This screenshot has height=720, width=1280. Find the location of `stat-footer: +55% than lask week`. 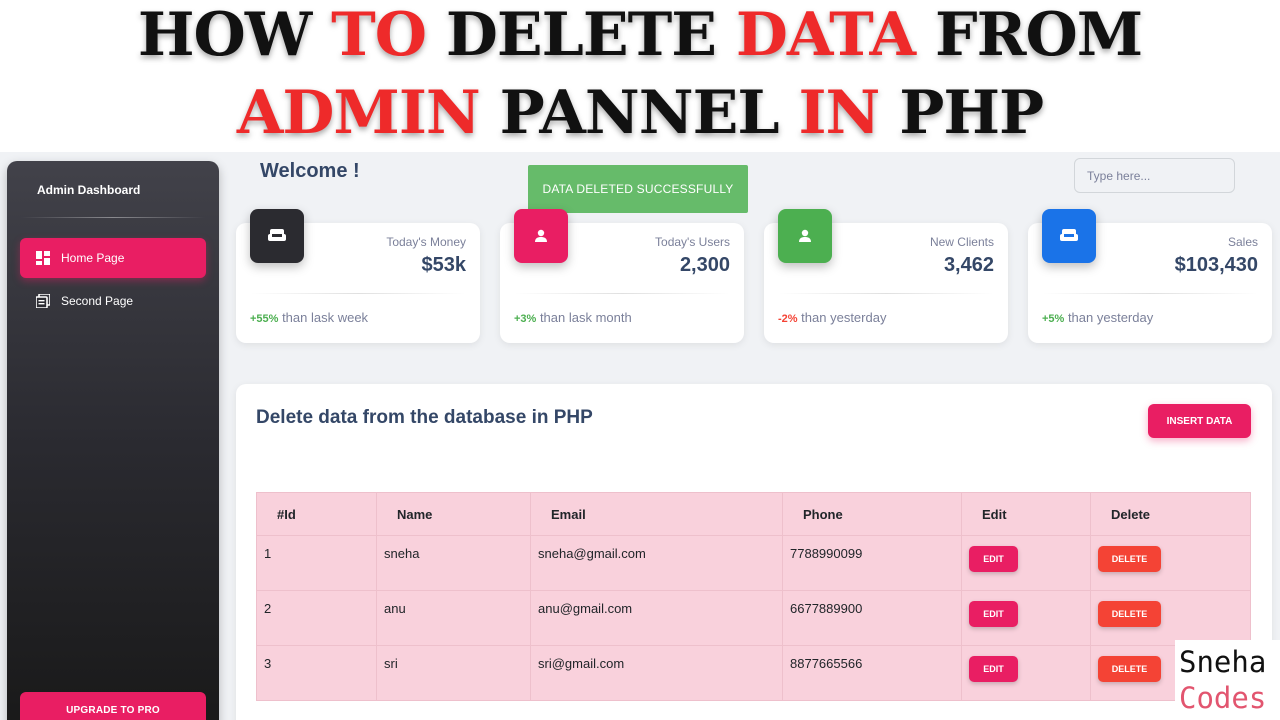

stat-footer: +55% than lask week is located at coordinates (309, 317).